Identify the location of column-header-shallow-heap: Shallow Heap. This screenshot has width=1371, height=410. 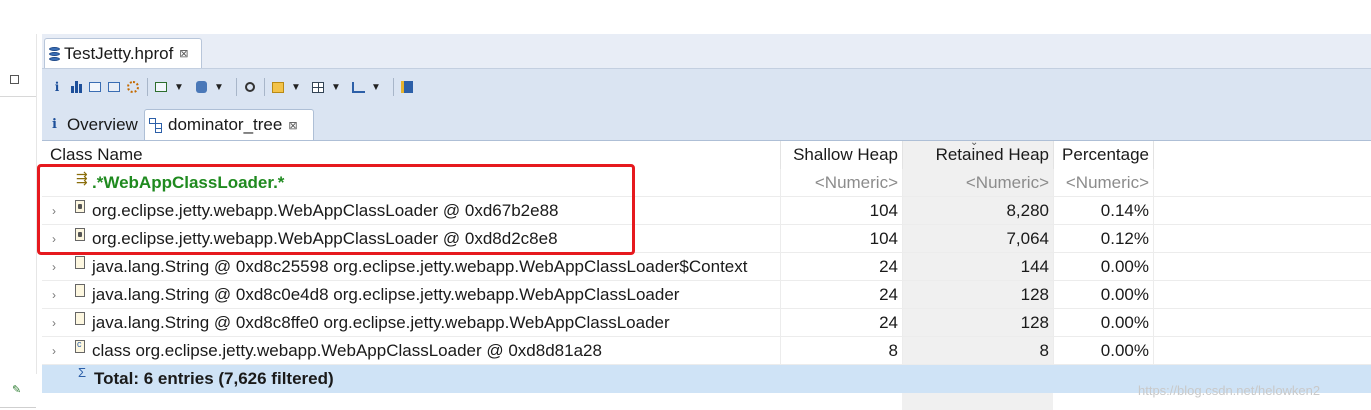
(841, 155).